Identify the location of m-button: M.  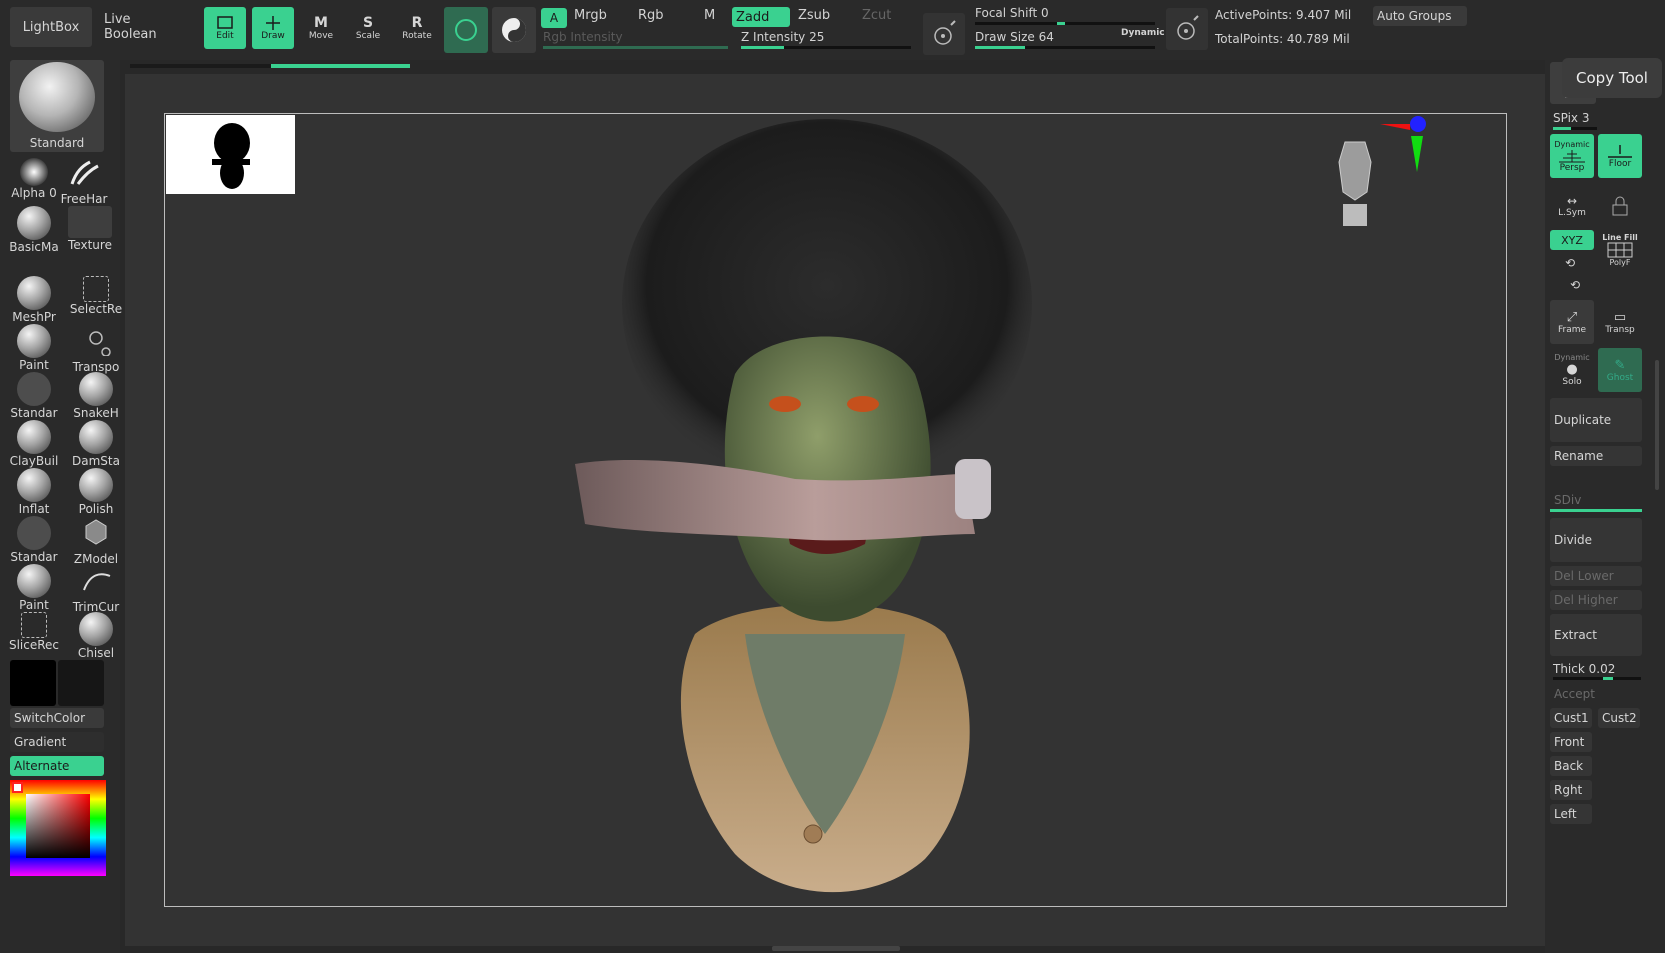
(709, 15).